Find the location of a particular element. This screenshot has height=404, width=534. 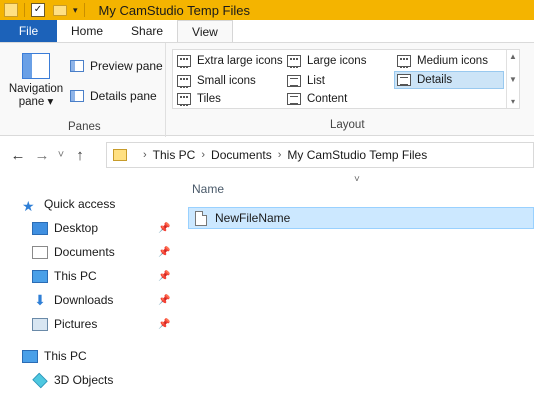

new-folder-icon is located at coordinates (60, 10).